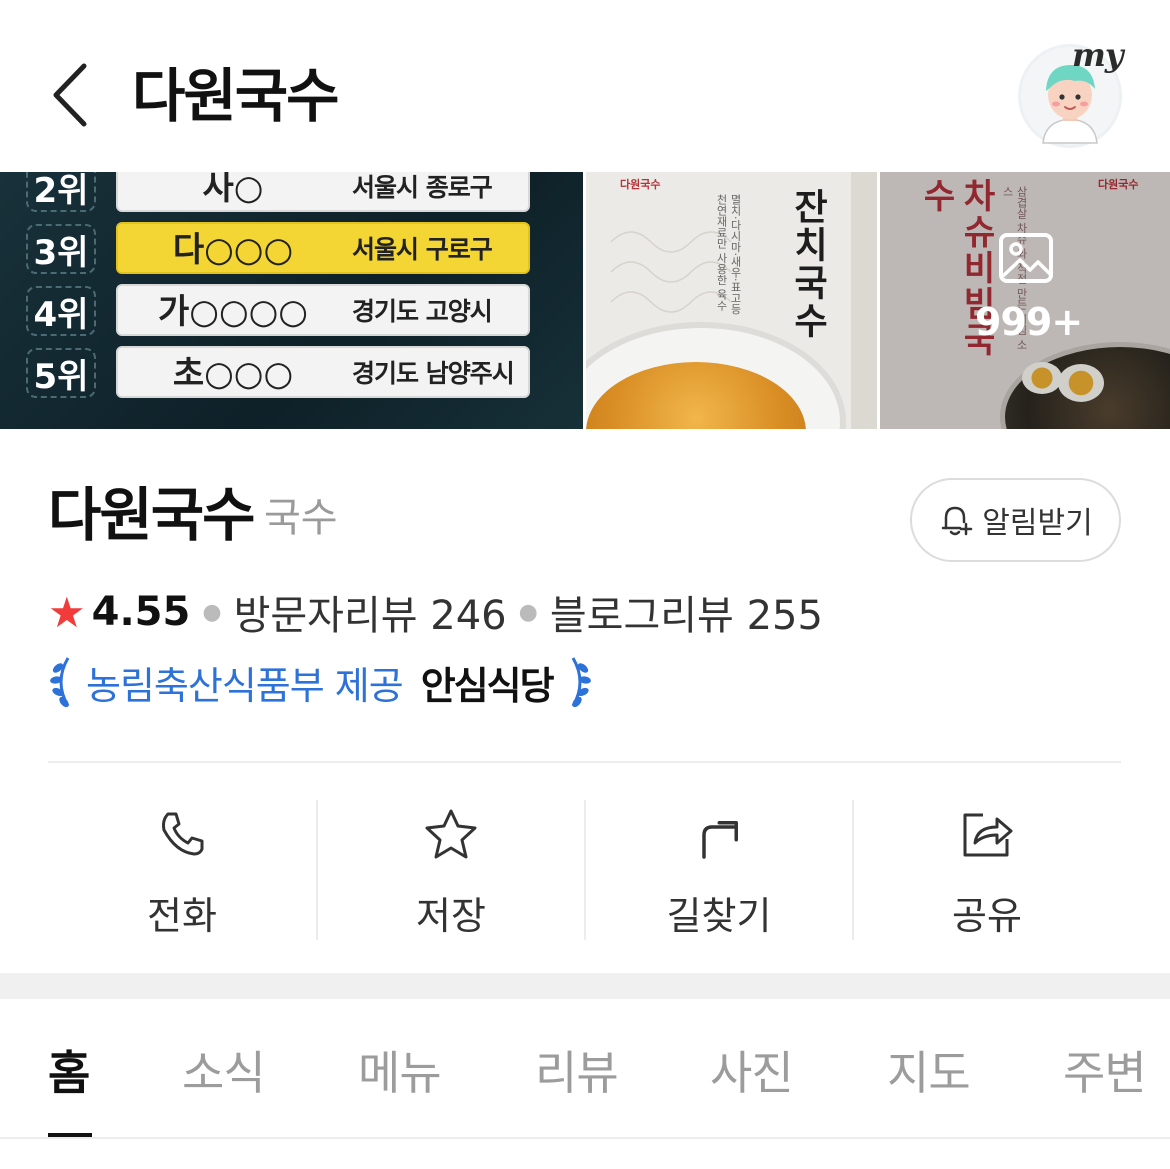  I want to click on notify-button: 알림받기, so click(1015, 520).